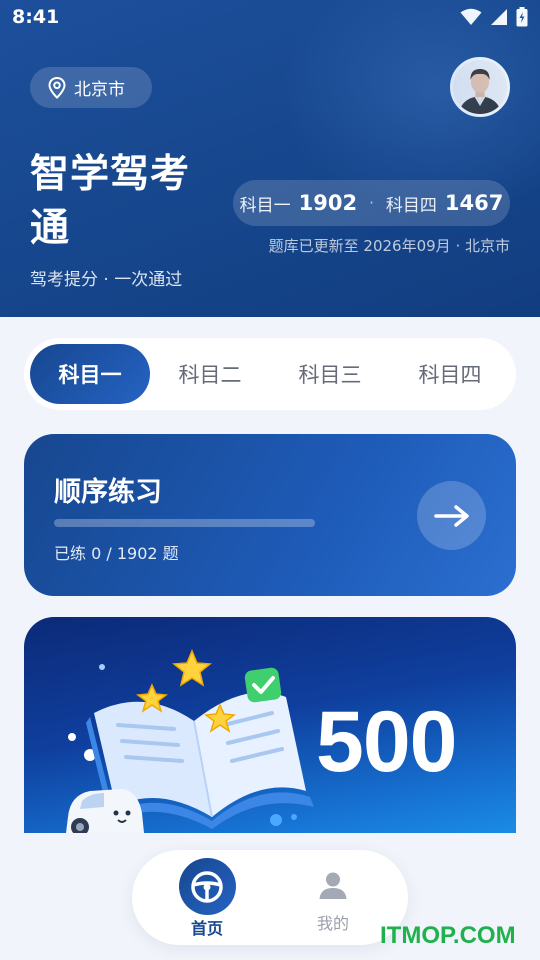 This screenshot has width=540, height=960. What do you see at coordinates (184, 523) in the screenshot?
I see `practice-progress-bar` at bounding box center [184, 523].